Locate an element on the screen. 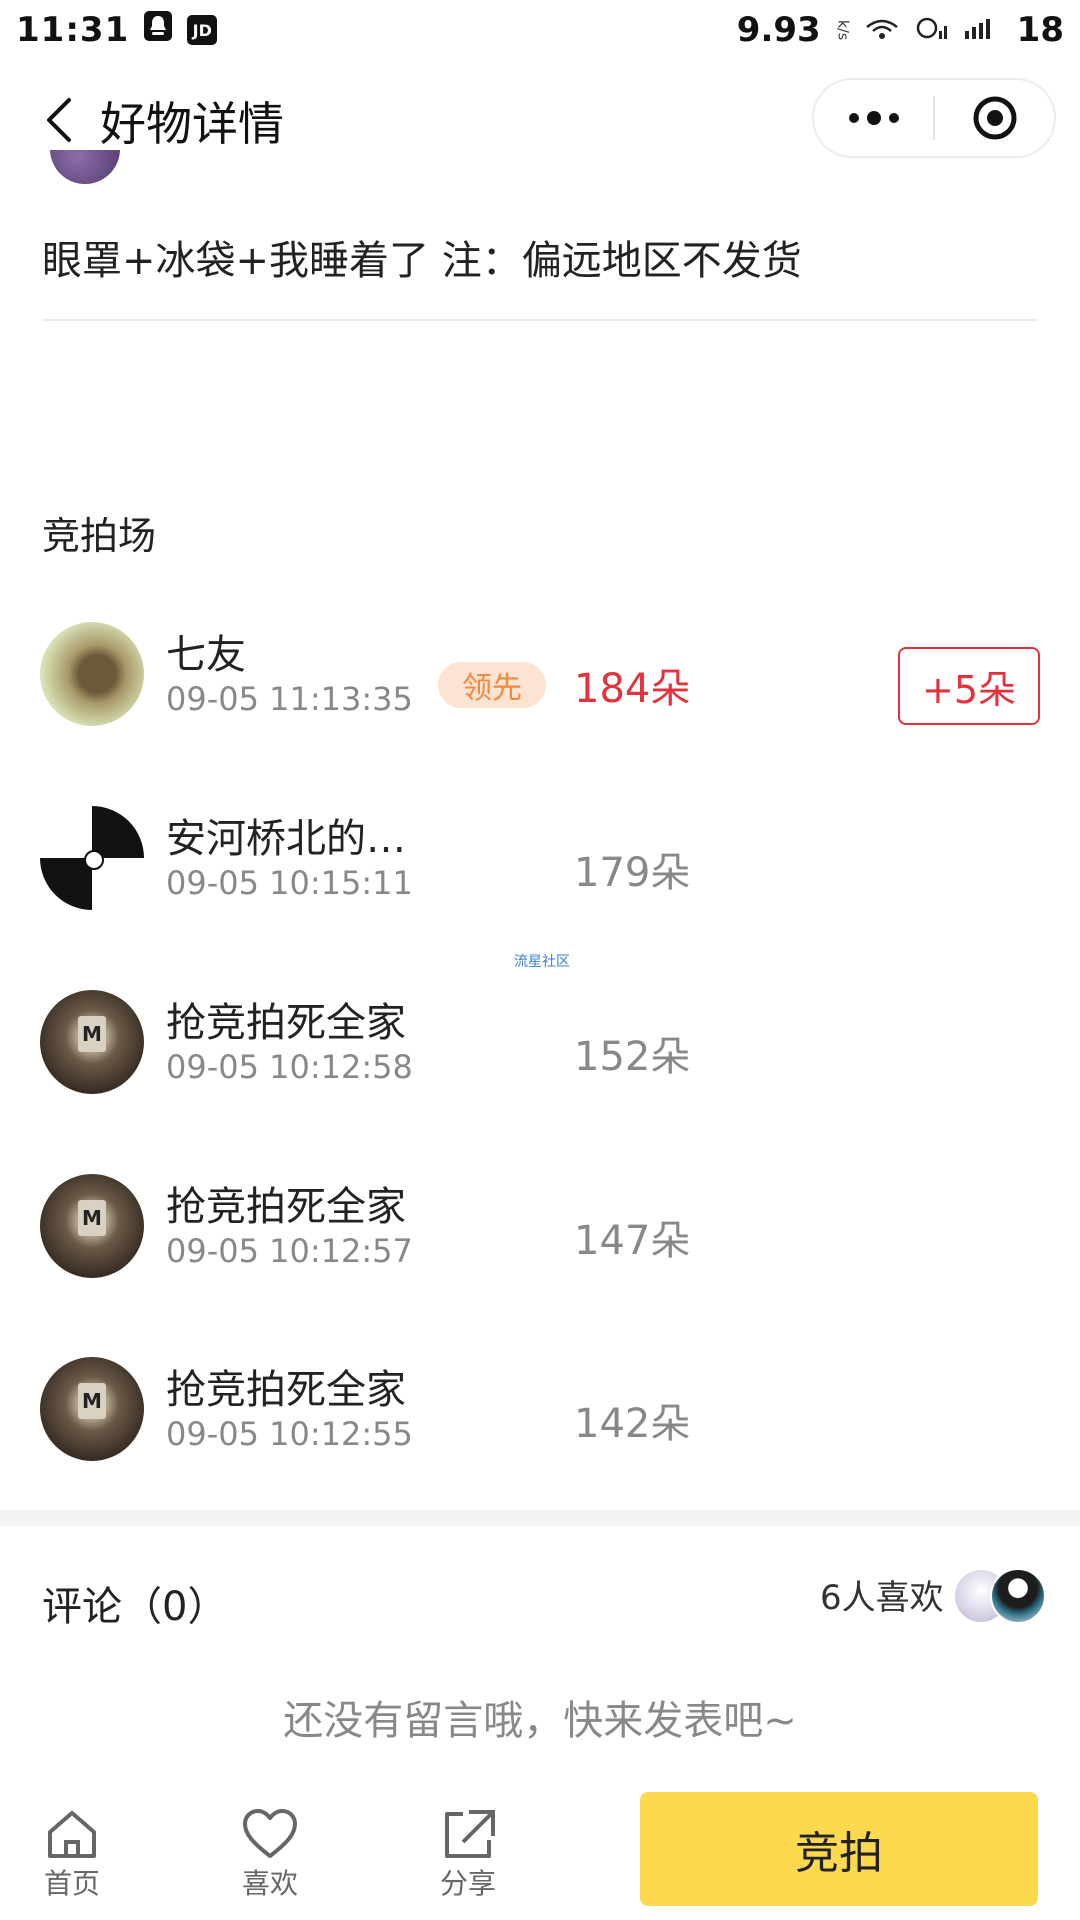 The image size is (1080, 1920). tab-like: 喜欢 is located at coordinates (270, 1858).